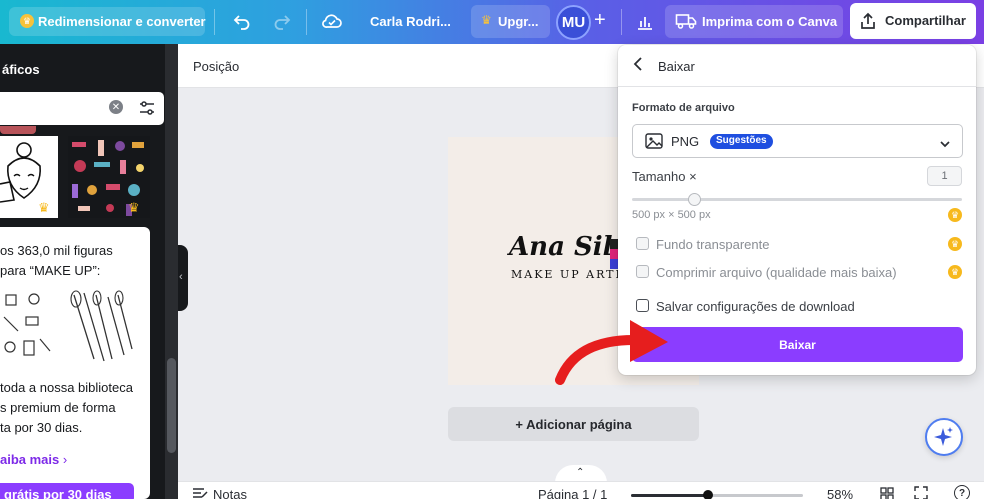 This screenshot has width=984, height=499. I want to click on resize-convert-label: Redimensionar e converter, so click(122, 21).